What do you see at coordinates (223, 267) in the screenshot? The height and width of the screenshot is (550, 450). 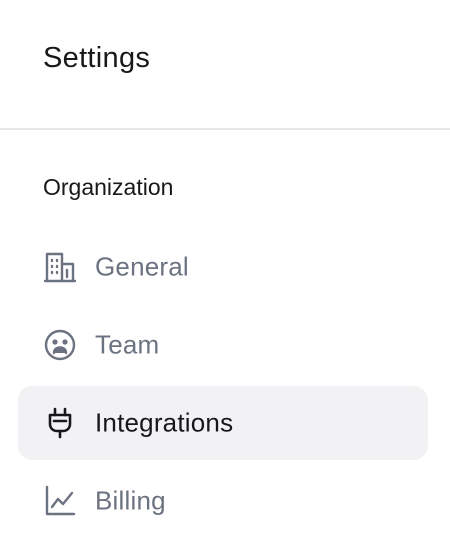 I see `sidebar-item-general: General` at bounding box center [223, 267].